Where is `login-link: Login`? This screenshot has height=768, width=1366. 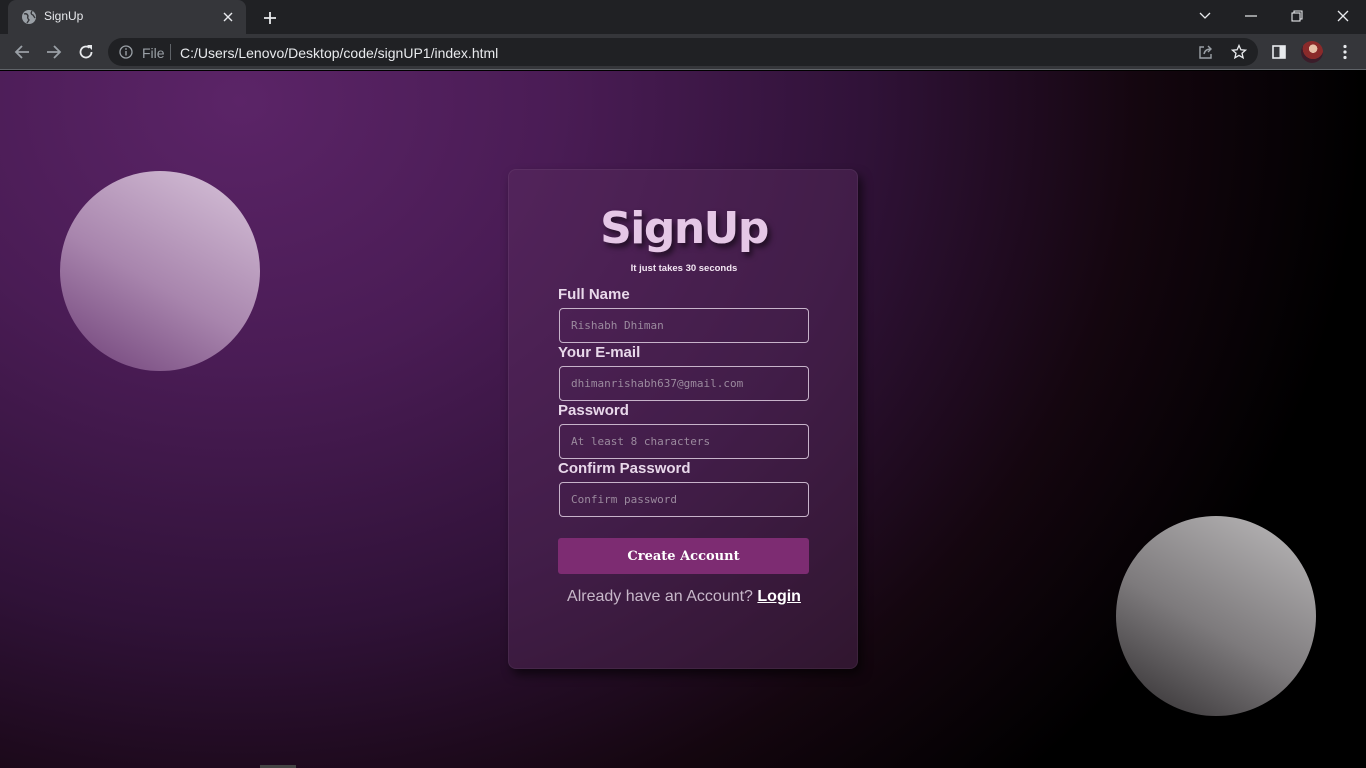 login-link: Login is located at coordinates (779, 596).